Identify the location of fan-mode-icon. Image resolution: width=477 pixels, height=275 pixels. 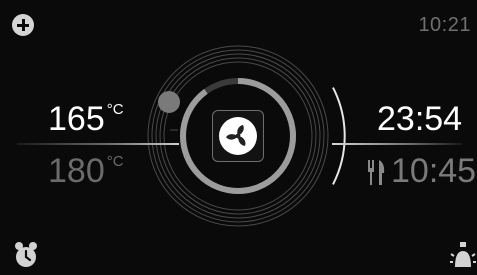
(238, 136).